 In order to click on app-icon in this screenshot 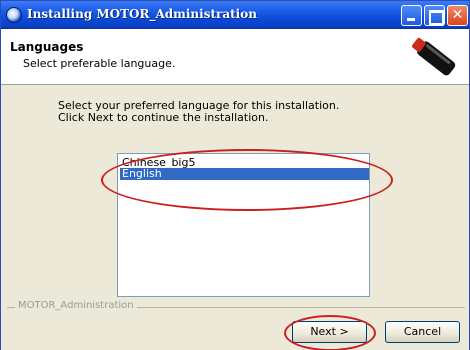, I will do `click(14, 15)`.